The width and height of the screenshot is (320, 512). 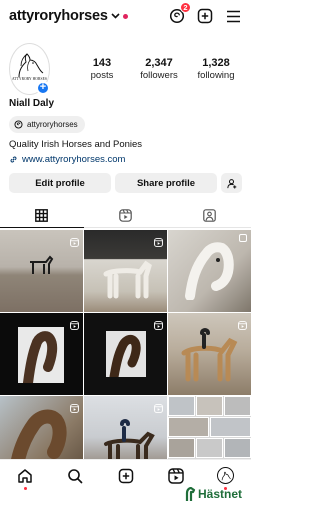 What do you see at coordinates (102, 75) in the screenshot?
I see `posts-label: posts` at bounding box center [102, 75].